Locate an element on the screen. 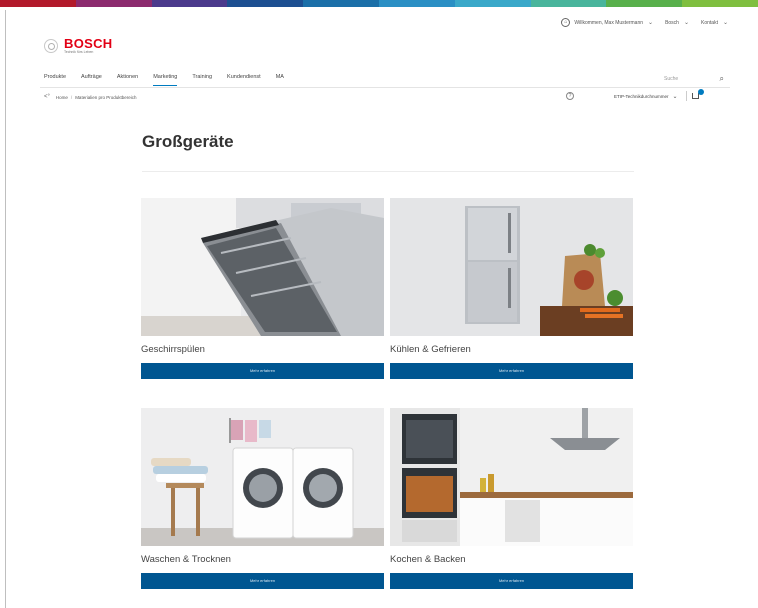 The height and width of the screenshot is (608, 758). category-card-waschen: Waschen & Trocknen Mehr erfahren is located at coordinates (262, 500).